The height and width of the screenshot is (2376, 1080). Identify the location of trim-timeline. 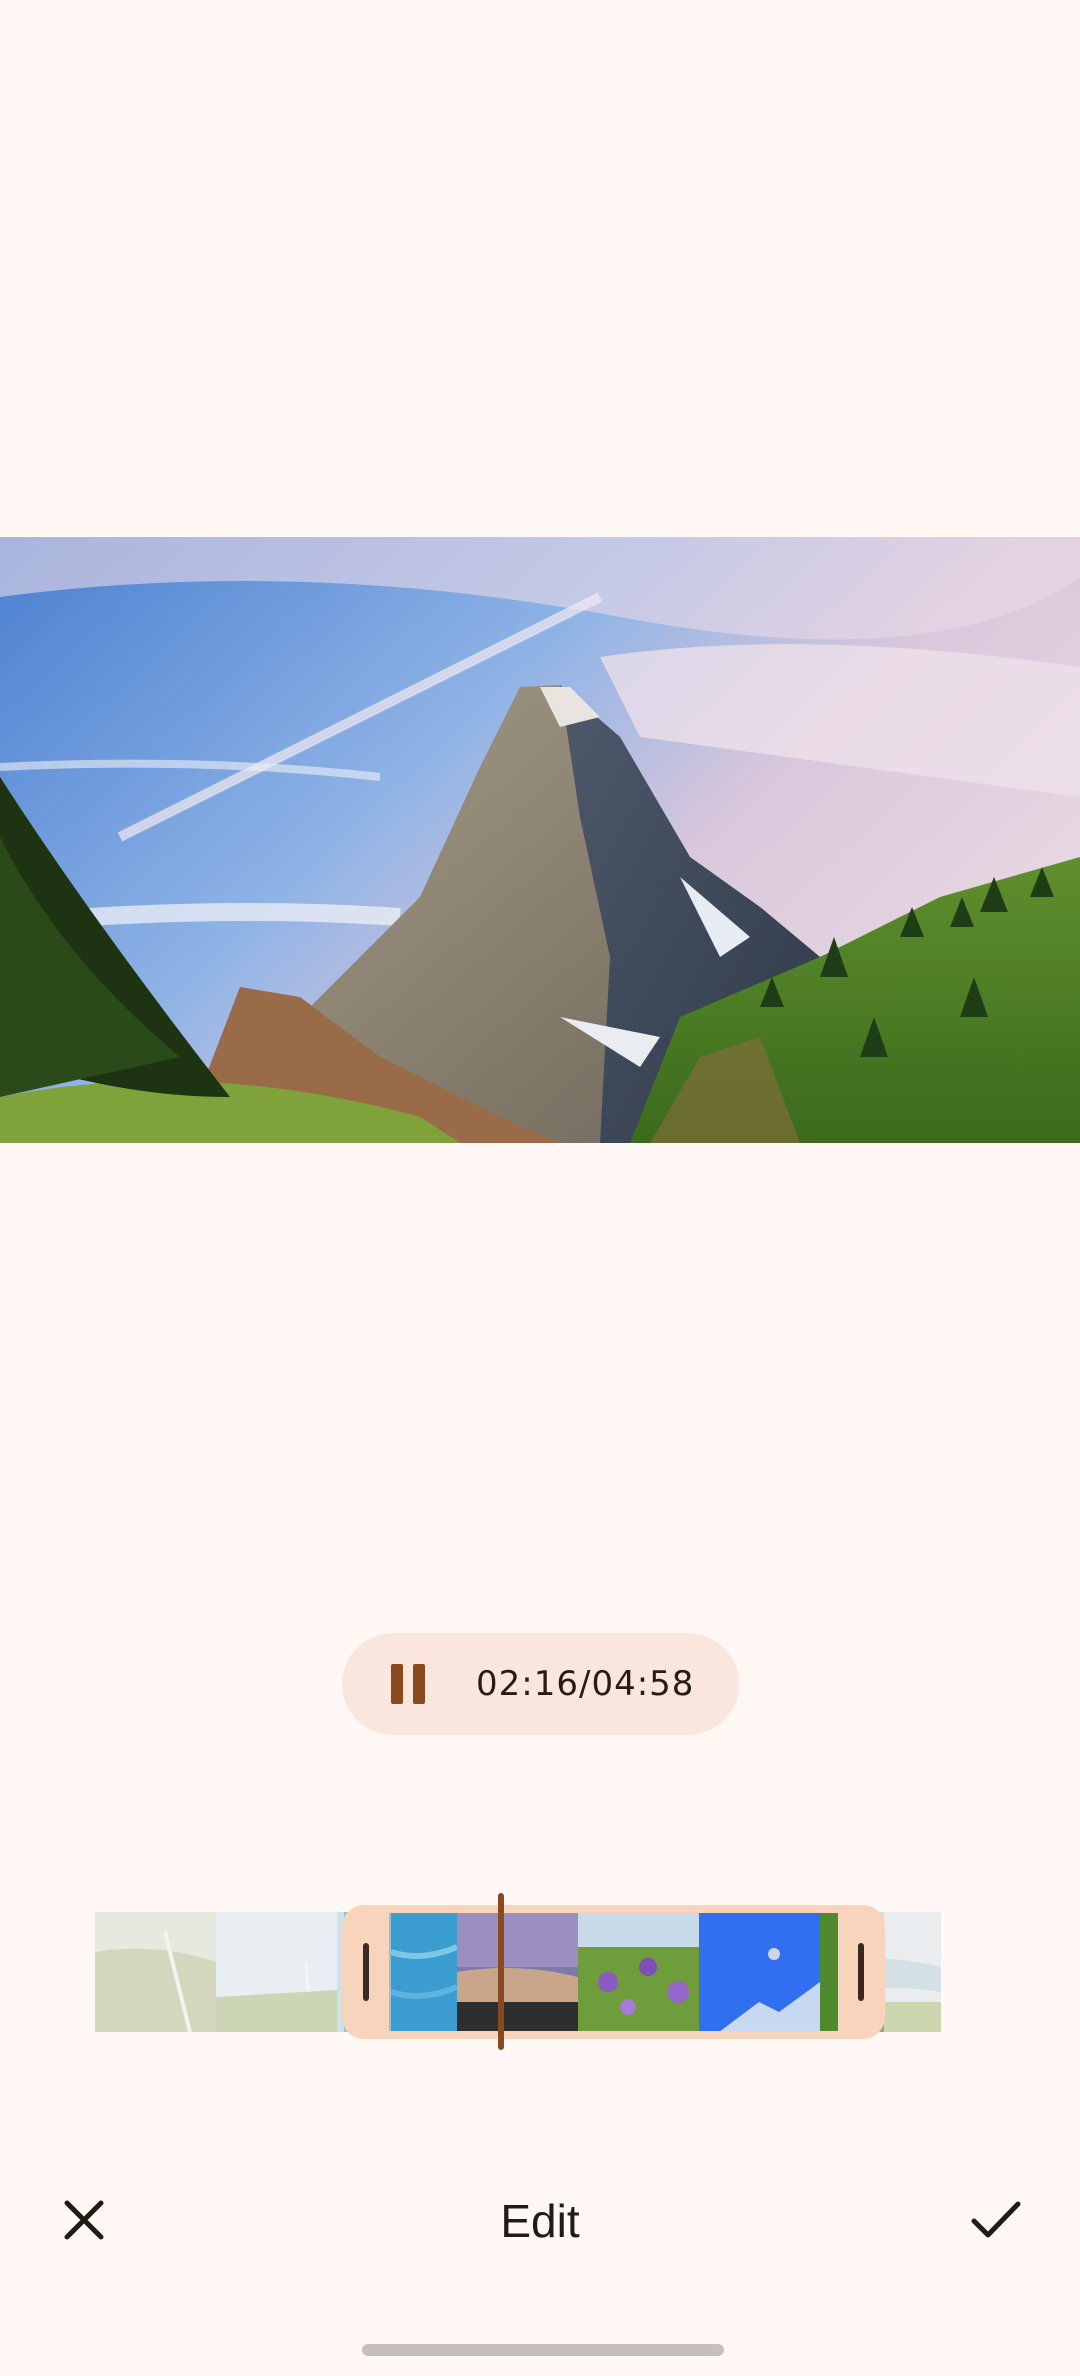
(518, 1971).